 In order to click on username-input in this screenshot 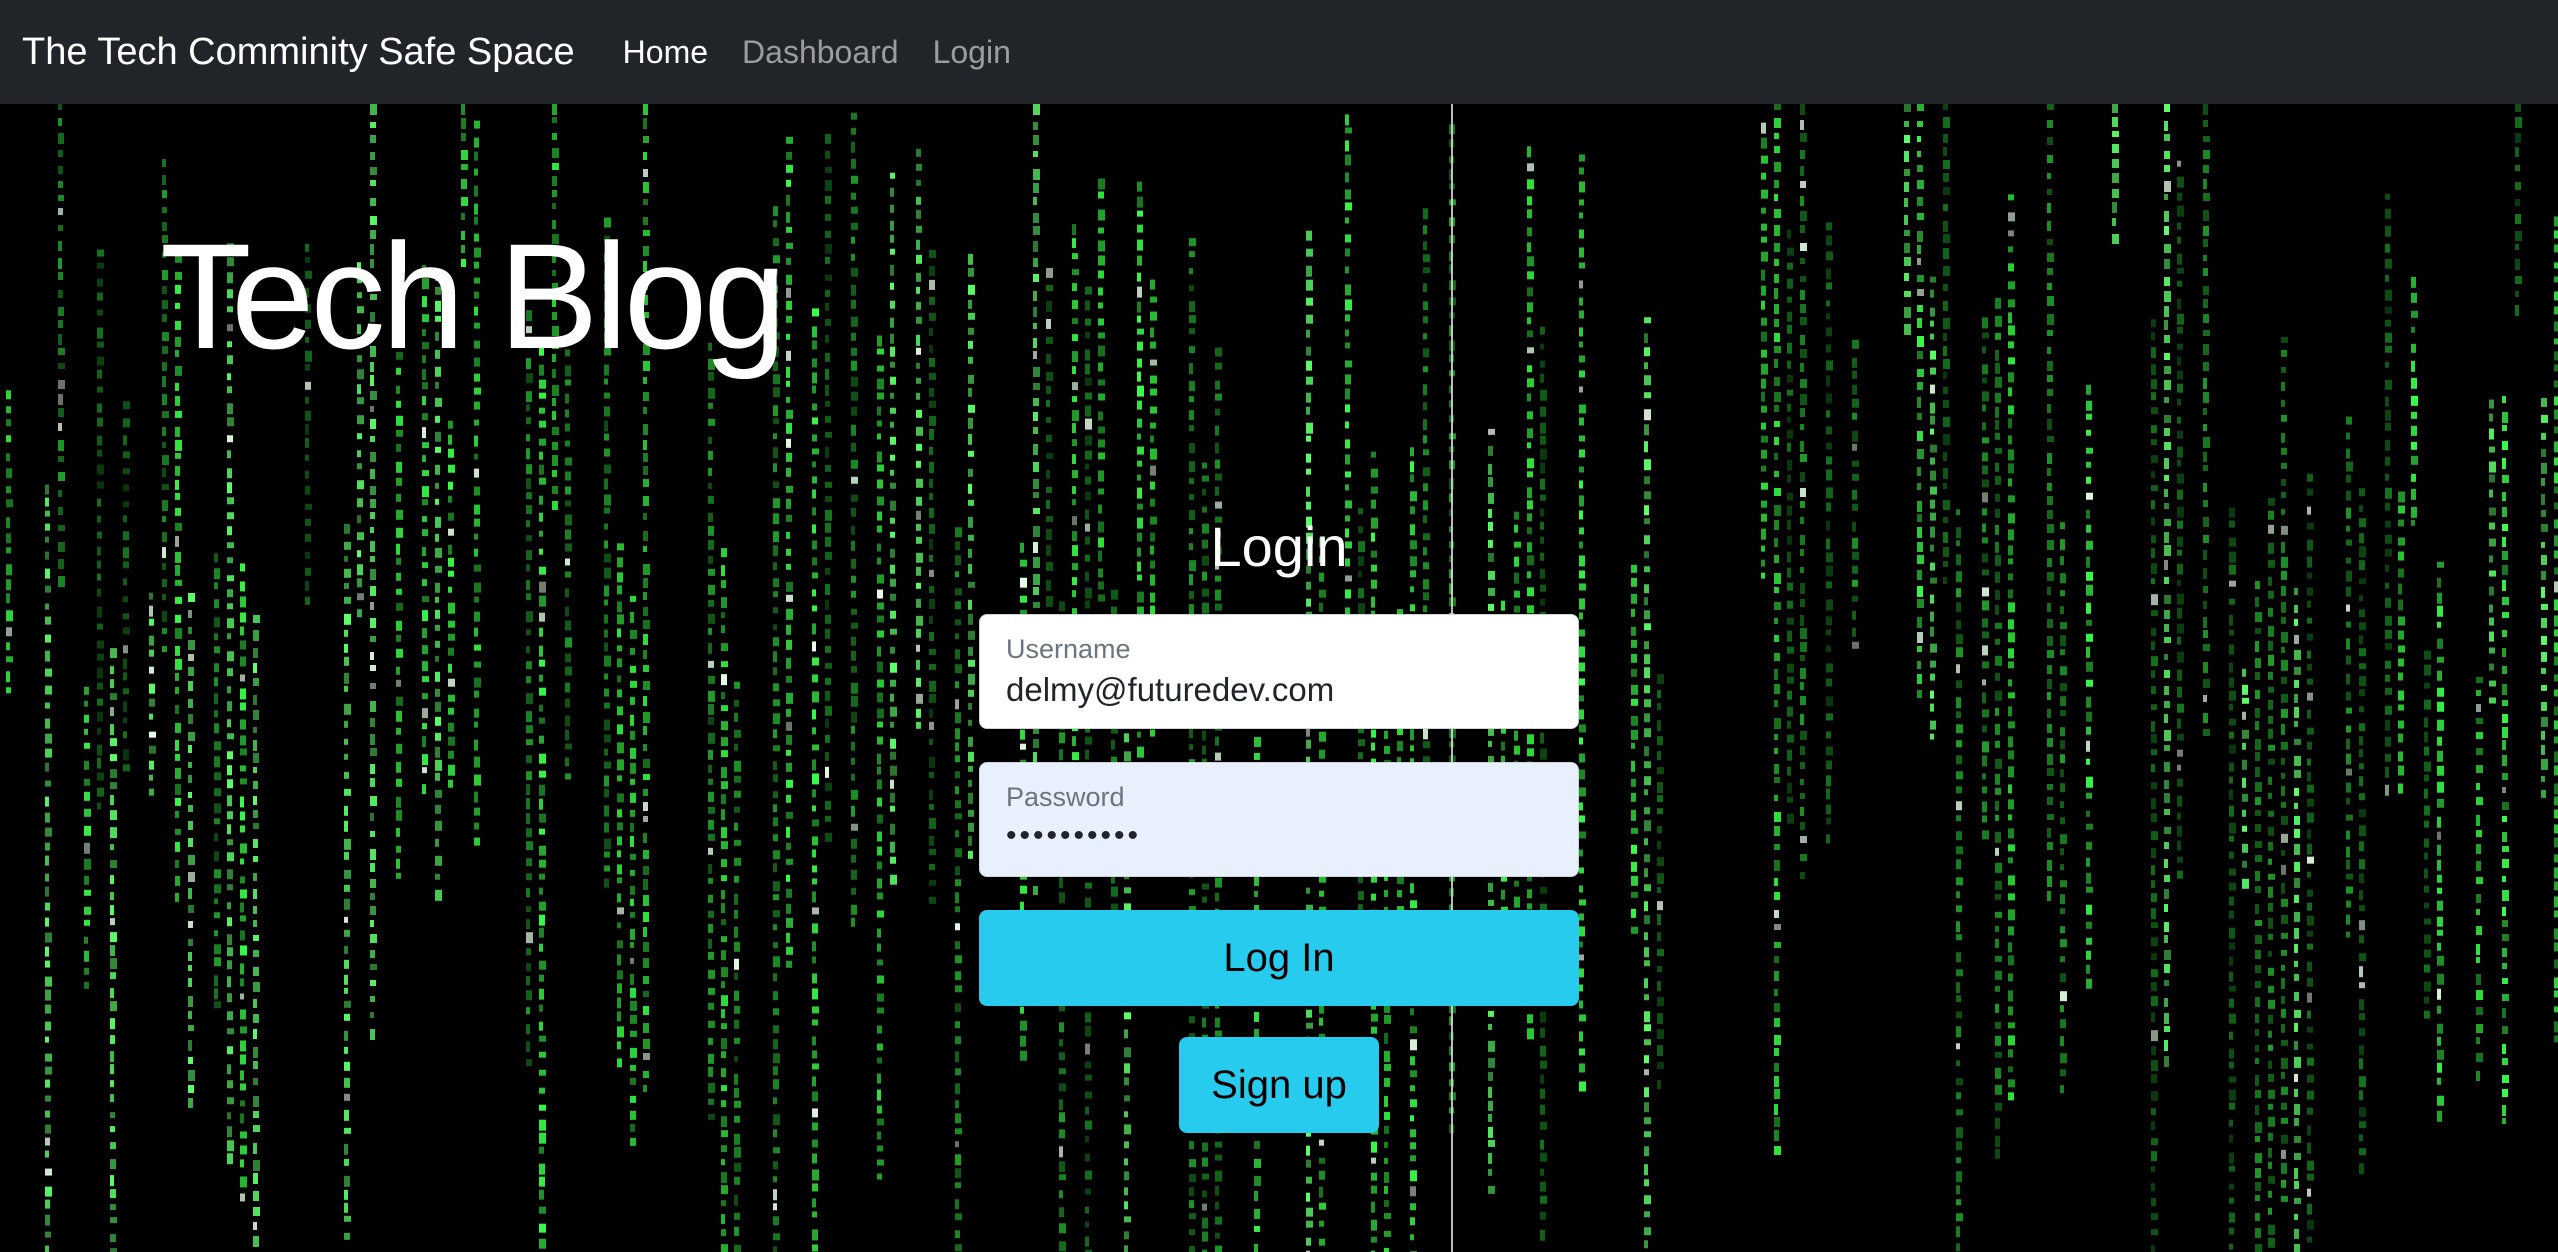, I will do `click(1279, 690)`.